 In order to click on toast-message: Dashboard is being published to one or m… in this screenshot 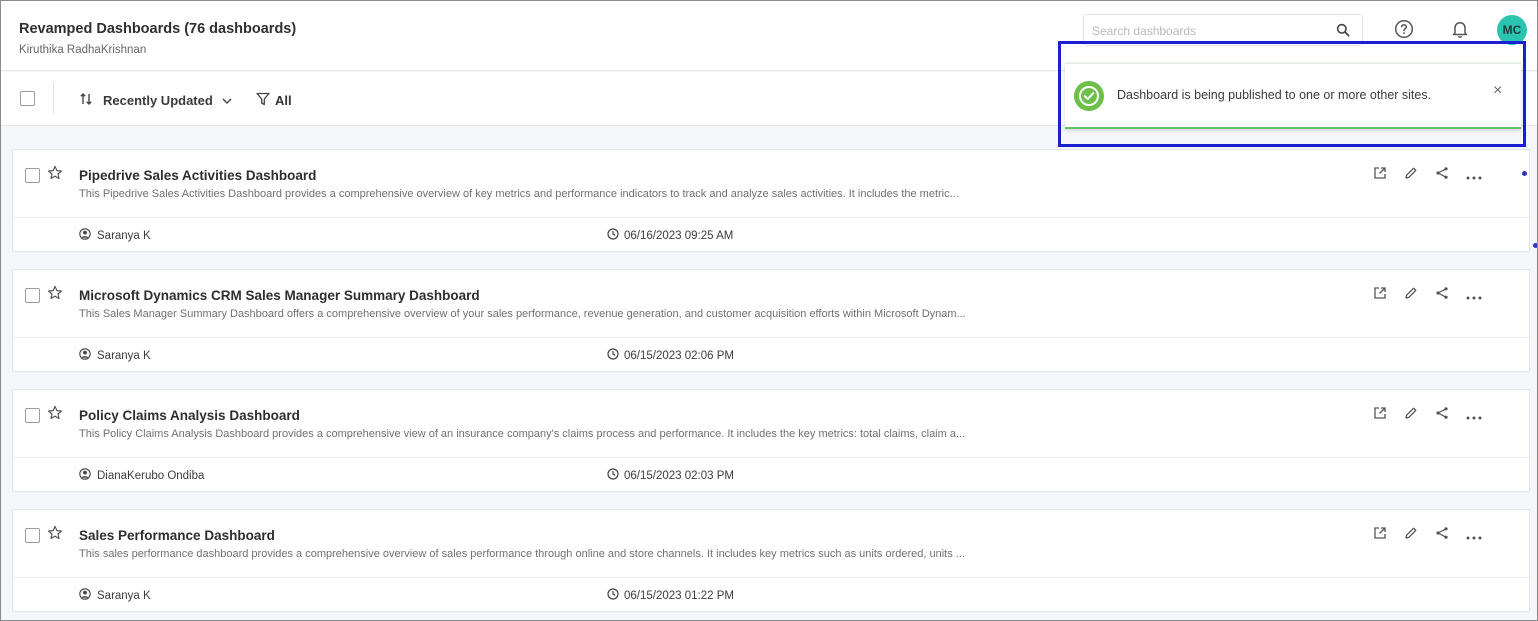, I will do `click(1274, 95)`.